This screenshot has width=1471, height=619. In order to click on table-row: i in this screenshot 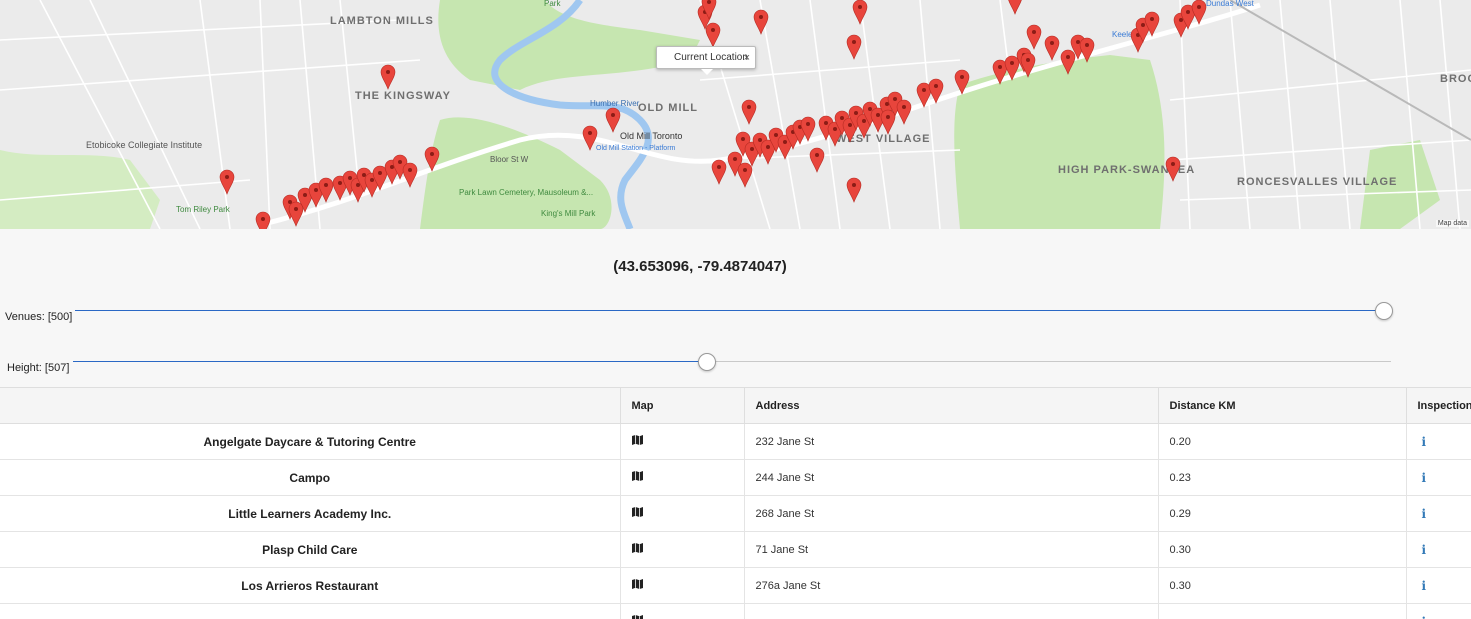, I will do `click(735, 611)`.